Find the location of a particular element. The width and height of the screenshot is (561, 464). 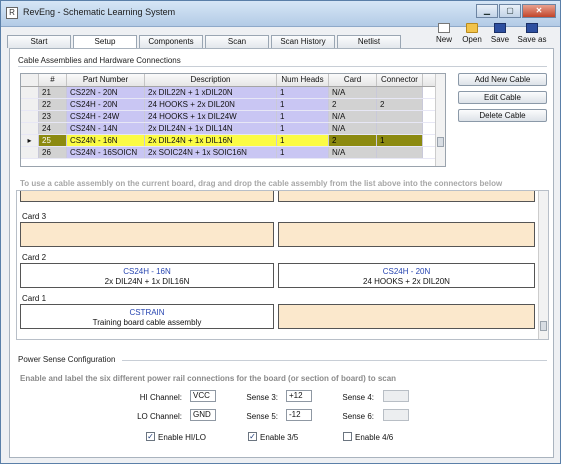

section-divider is located at coordinates (334, 360).